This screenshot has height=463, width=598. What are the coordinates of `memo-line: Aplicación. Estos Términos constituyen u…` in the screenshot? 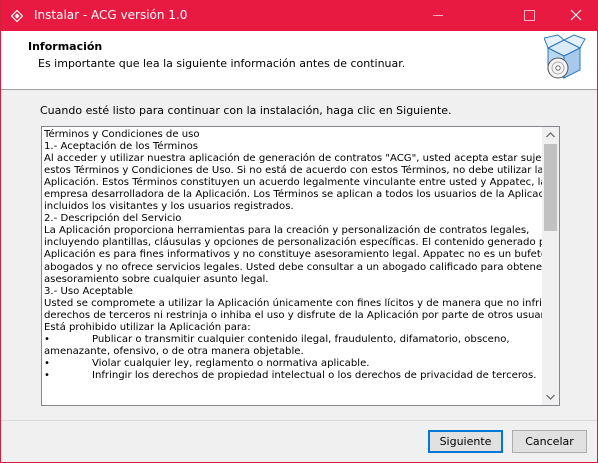 It's located at (295, 183).